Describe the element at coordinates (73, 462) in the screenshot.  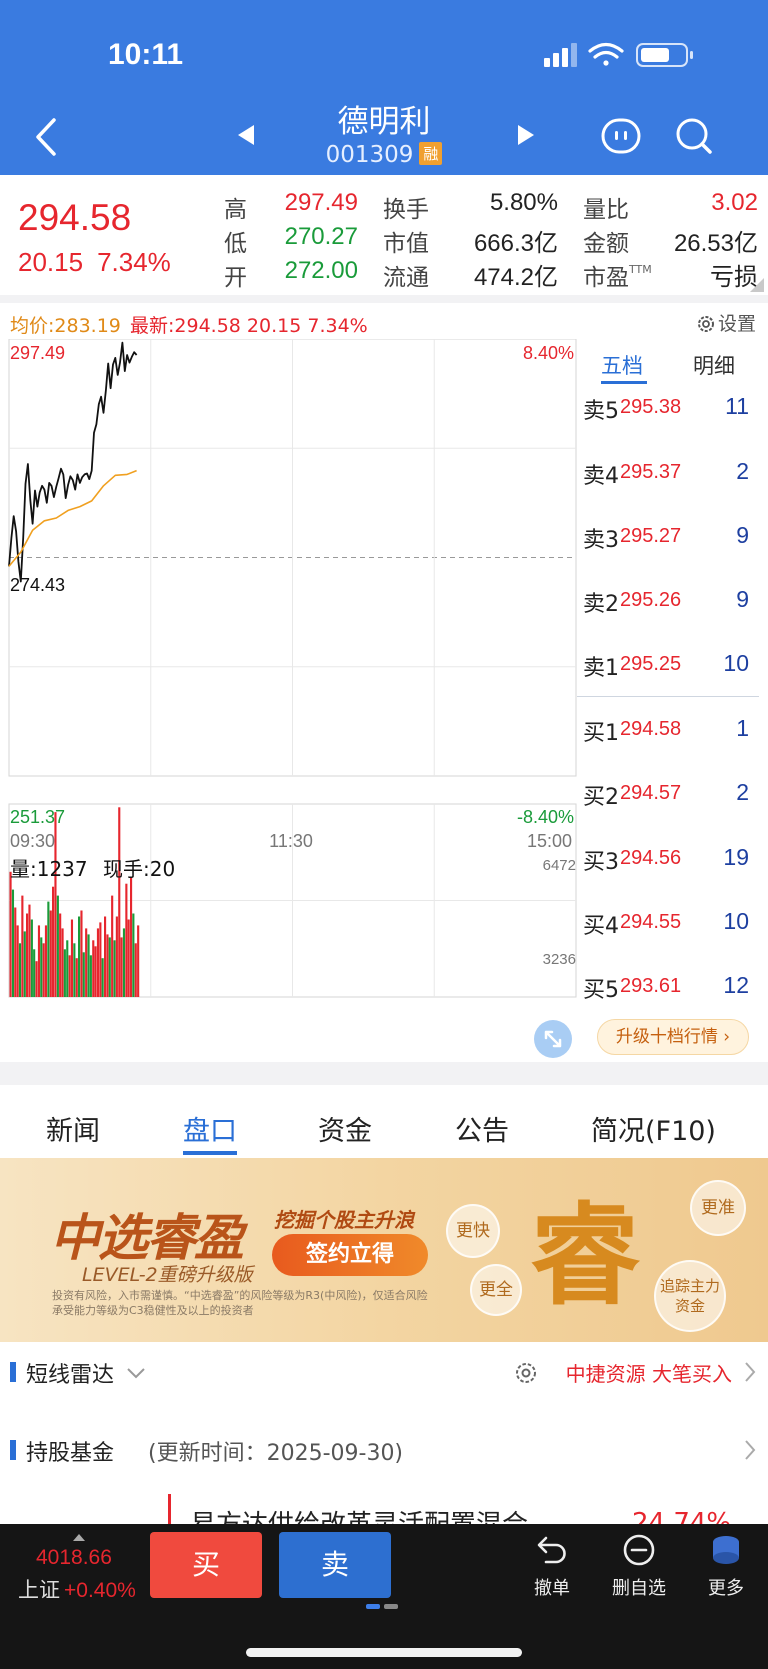
I see `series-line-price` at that location.